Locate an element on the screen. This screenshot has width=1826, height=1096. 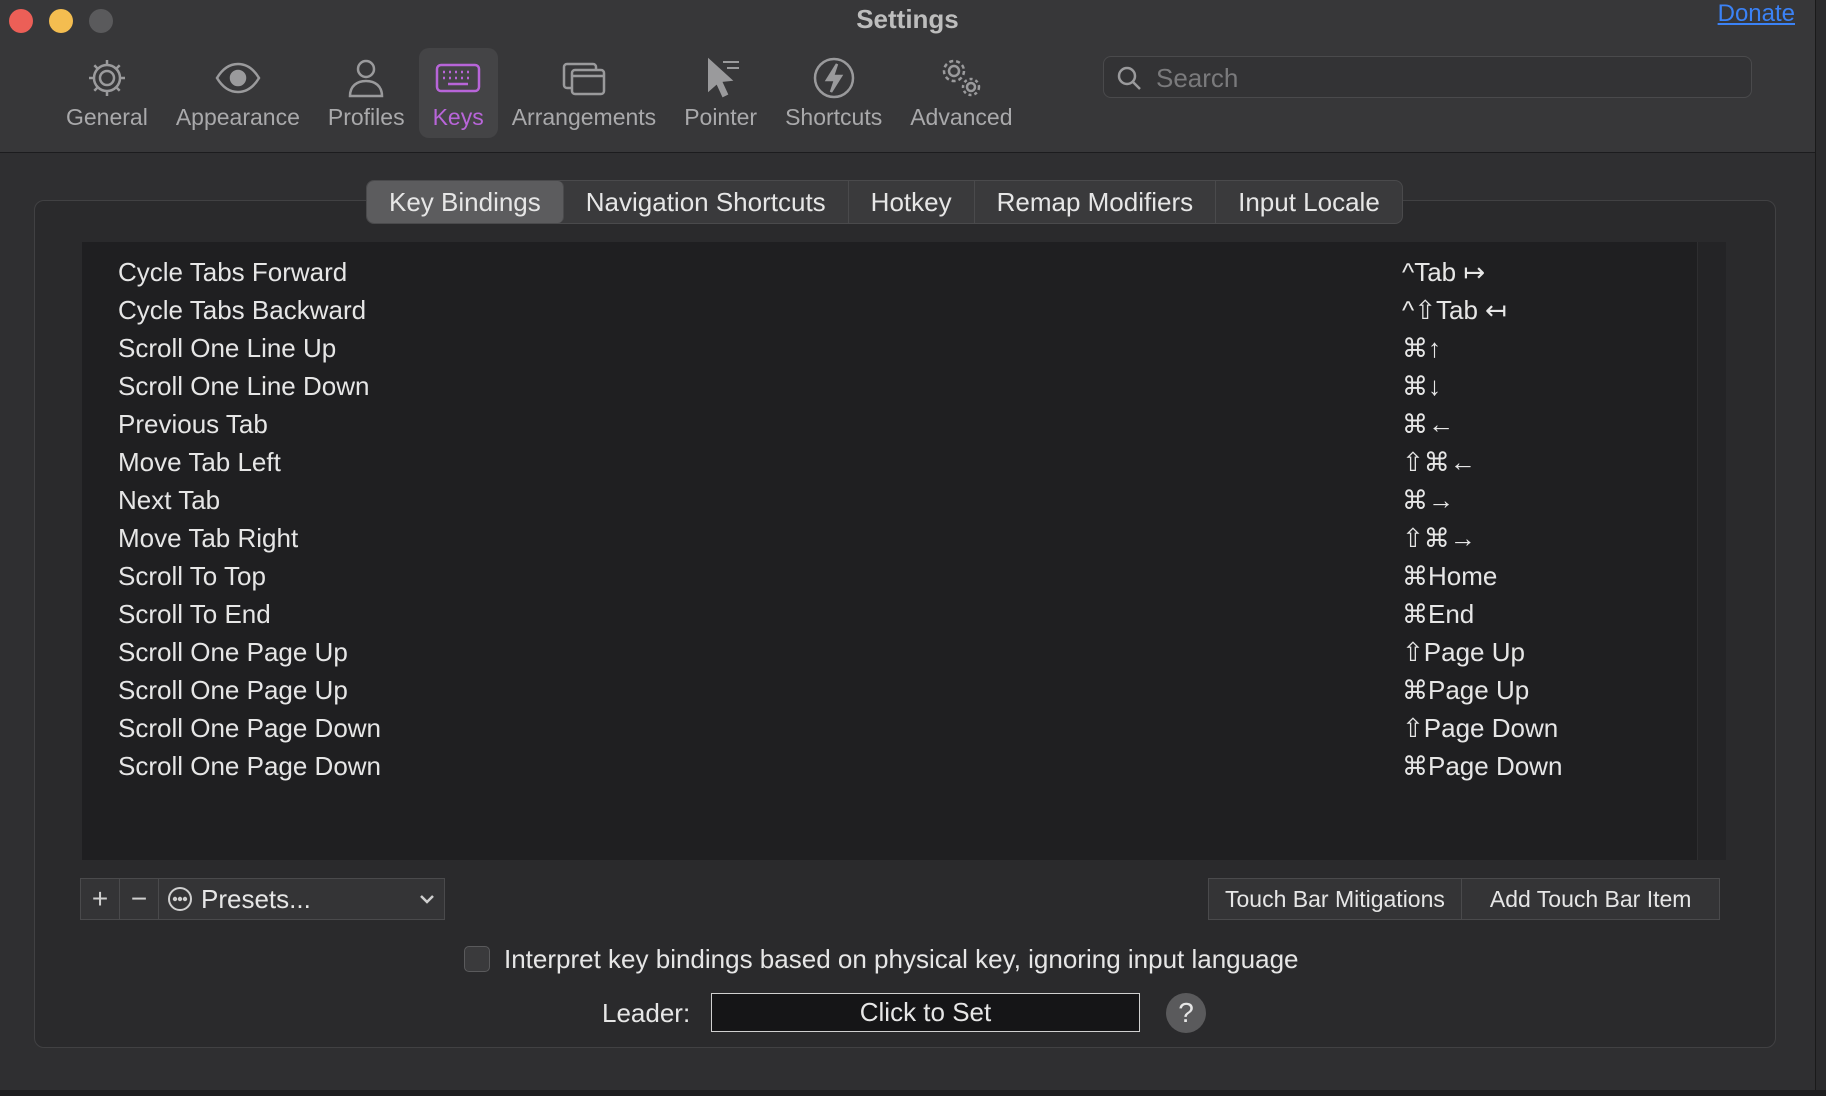
binding-keys: ⌘End is located at coordinates (1438, 614).